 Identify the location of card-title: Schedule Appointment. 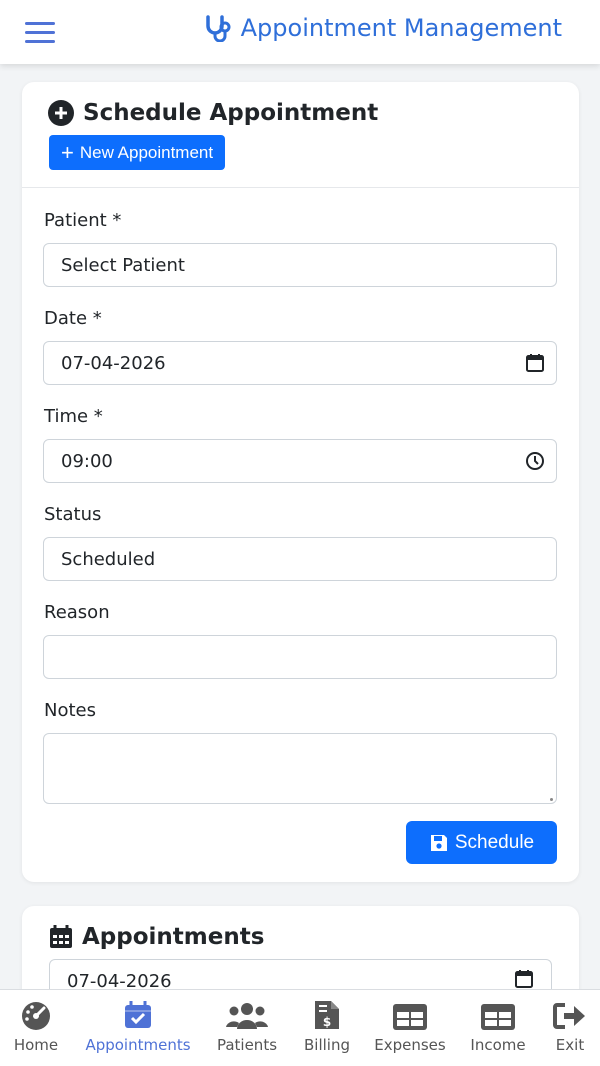
(213, 113).